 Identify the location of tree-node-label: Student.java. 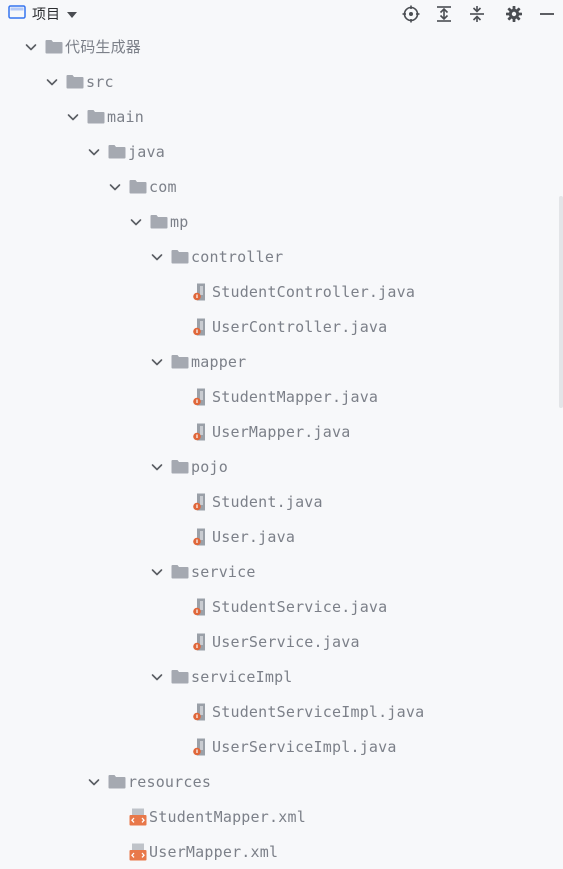
(267, 501).